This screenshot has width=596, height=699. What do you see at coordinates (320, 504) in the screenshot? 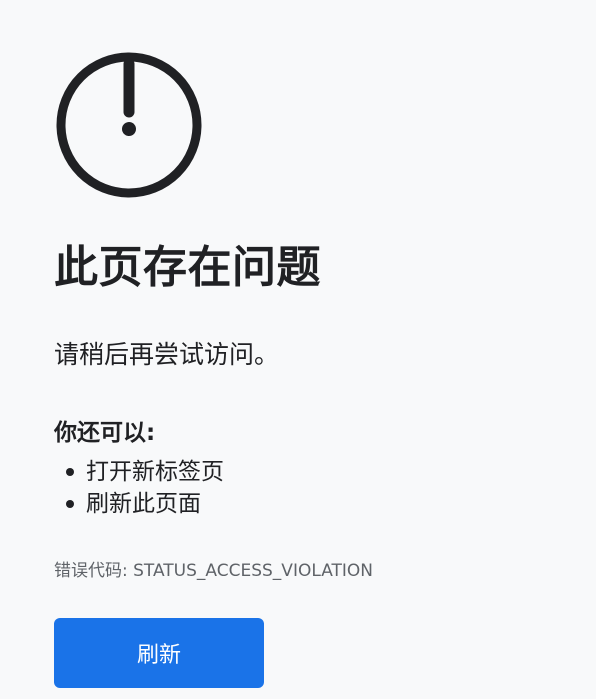
I see `suggestion-item-refresh-page: 刷新此页面` at bounding box center [320, 504].